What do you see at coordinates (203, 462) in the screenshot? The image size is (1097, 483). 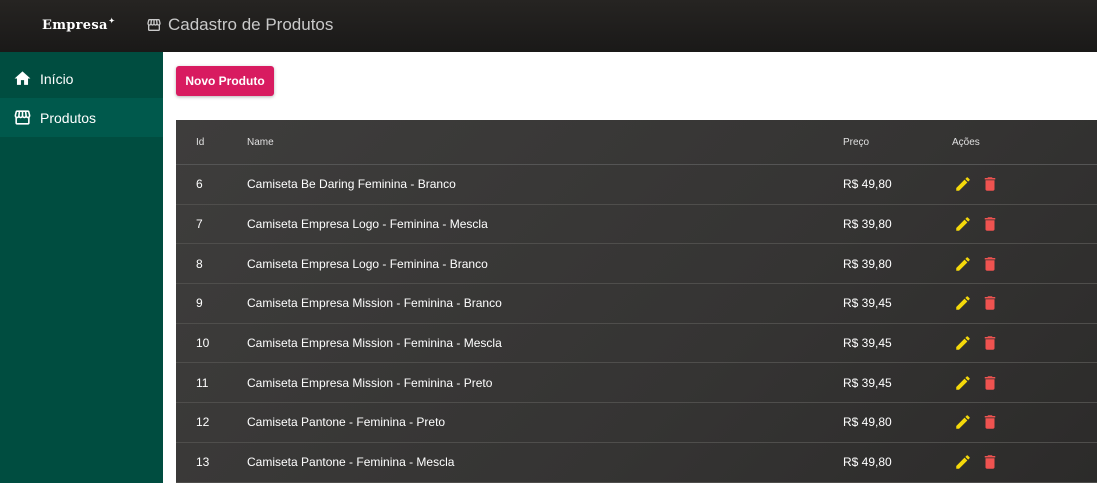 I see `cell-id: 13` at bounding box center [203, 462].